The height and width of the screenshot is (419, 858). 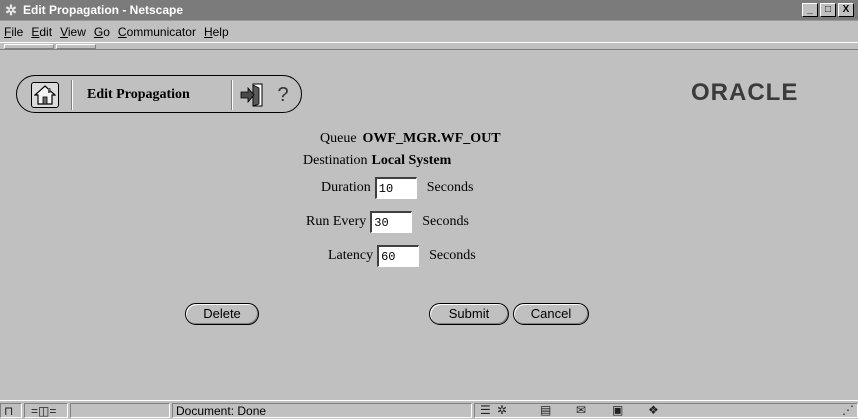 I want to click on menubar: File Edit View Go Communicator Help, so click(x=429, y=31).